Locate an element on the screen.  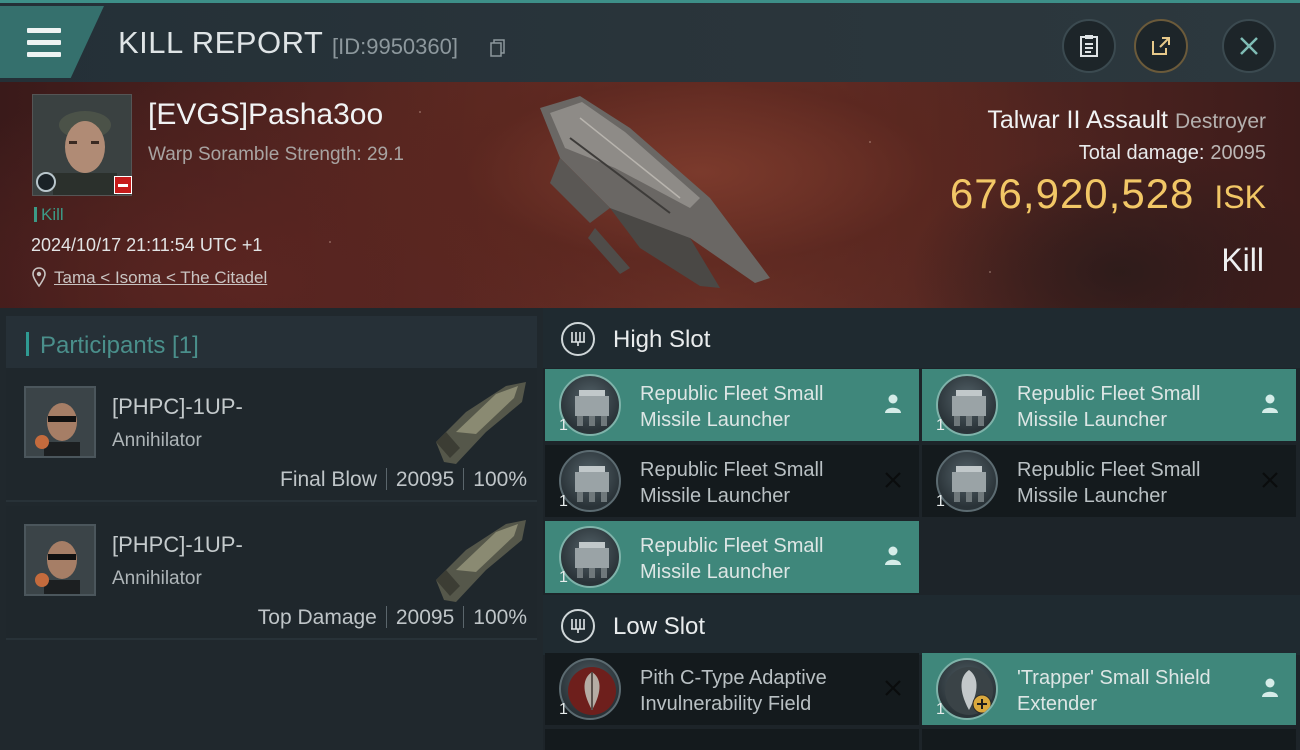
total-damage-label: Total damage: is located at coordinates (1141, 153).